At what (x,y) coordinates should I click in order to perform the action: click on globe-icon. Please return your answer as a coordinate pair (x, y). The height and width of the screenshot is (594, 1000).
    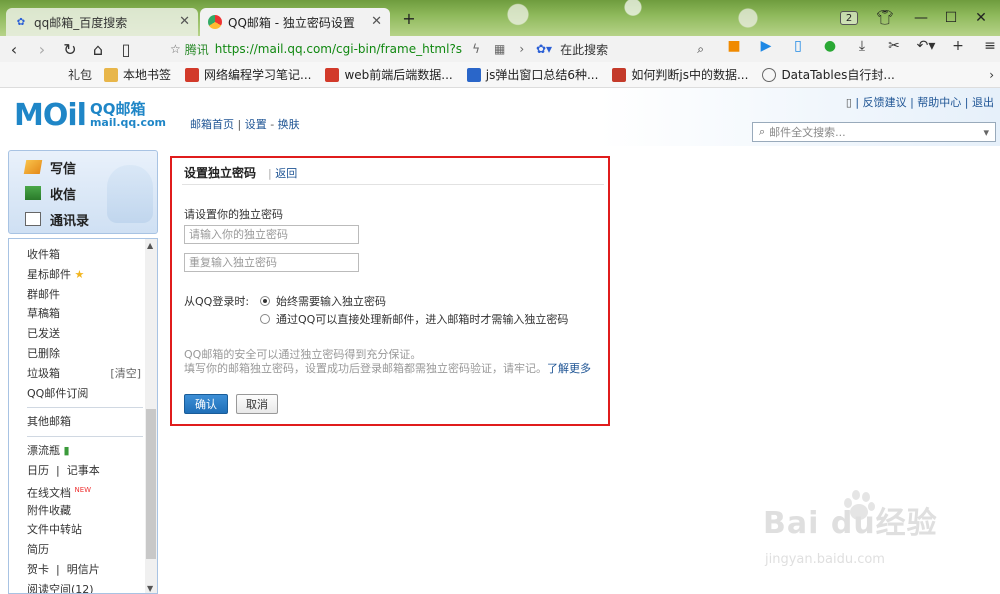
    Looking at the image, I should click on (769, 74).